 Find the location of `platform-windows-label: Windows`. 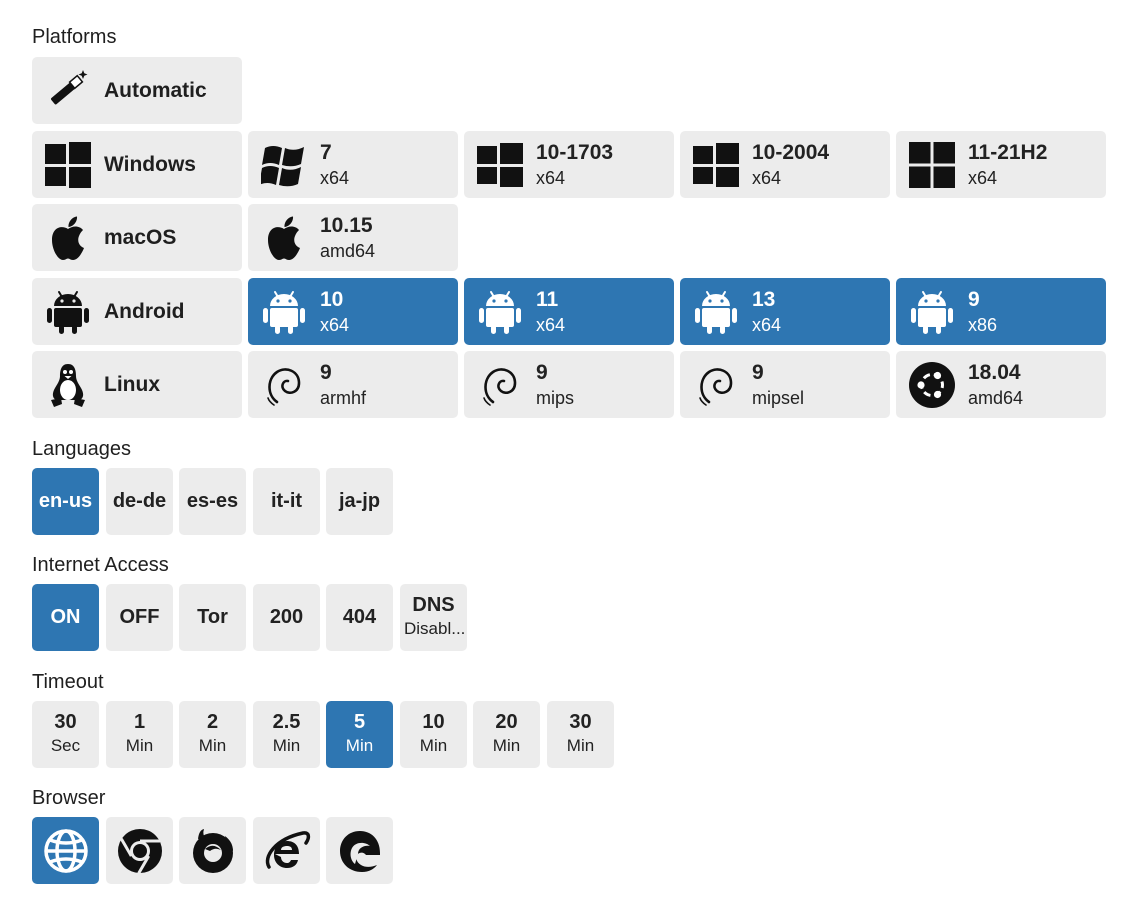

platform-windows-label: Windows is located at coordinates (150, 164).